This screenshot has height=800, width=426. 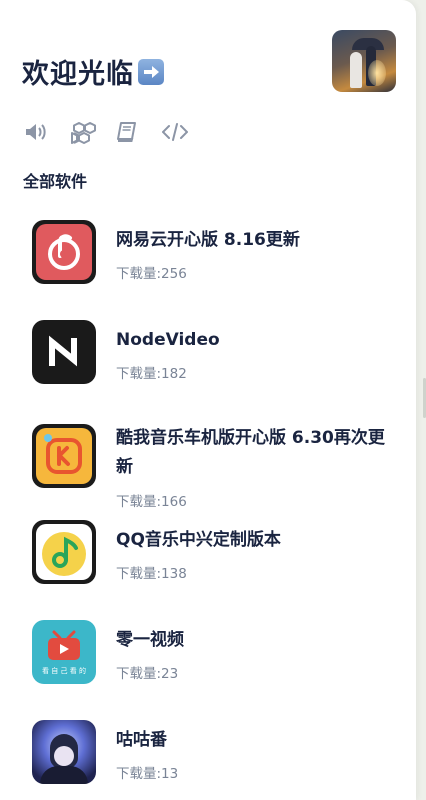 I want to click on list-item: NodeVideo 下载量:182, so click(x=212, y=355).